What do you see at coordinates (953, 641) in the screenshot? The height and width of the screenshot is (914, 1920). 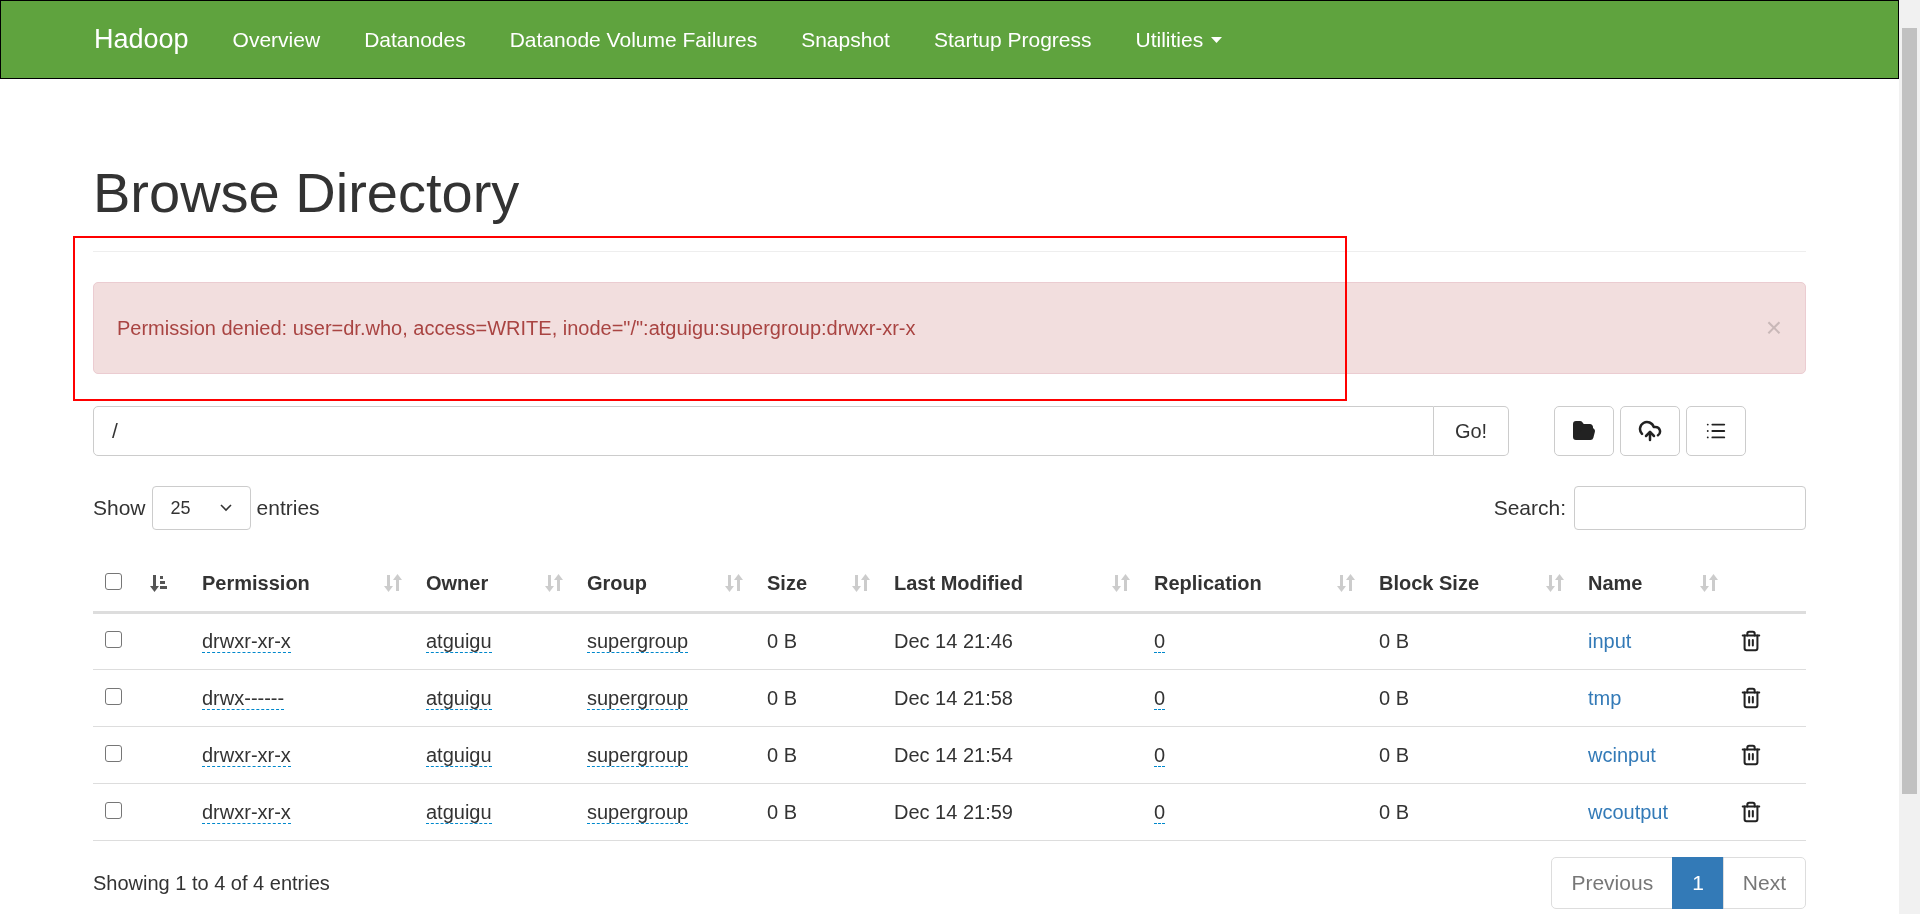 I see `table-cell: Dec 14 21:46` at bounding box center [953, 641].